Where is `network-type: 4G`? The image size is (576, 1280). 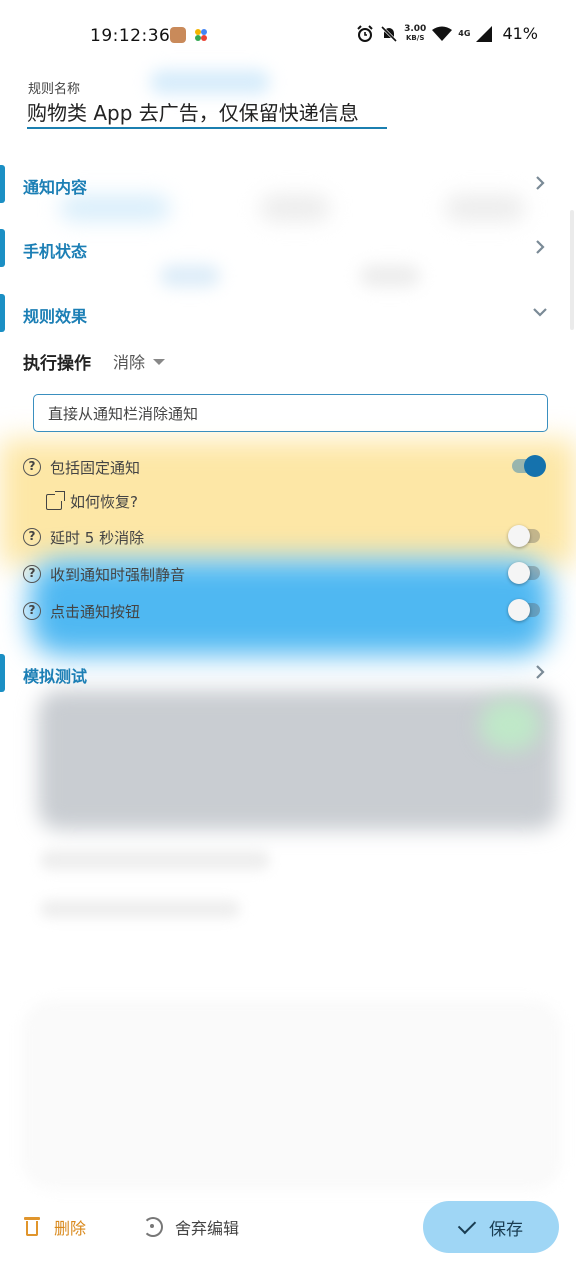 network-type: 4G is located at coordinates (464, 33).